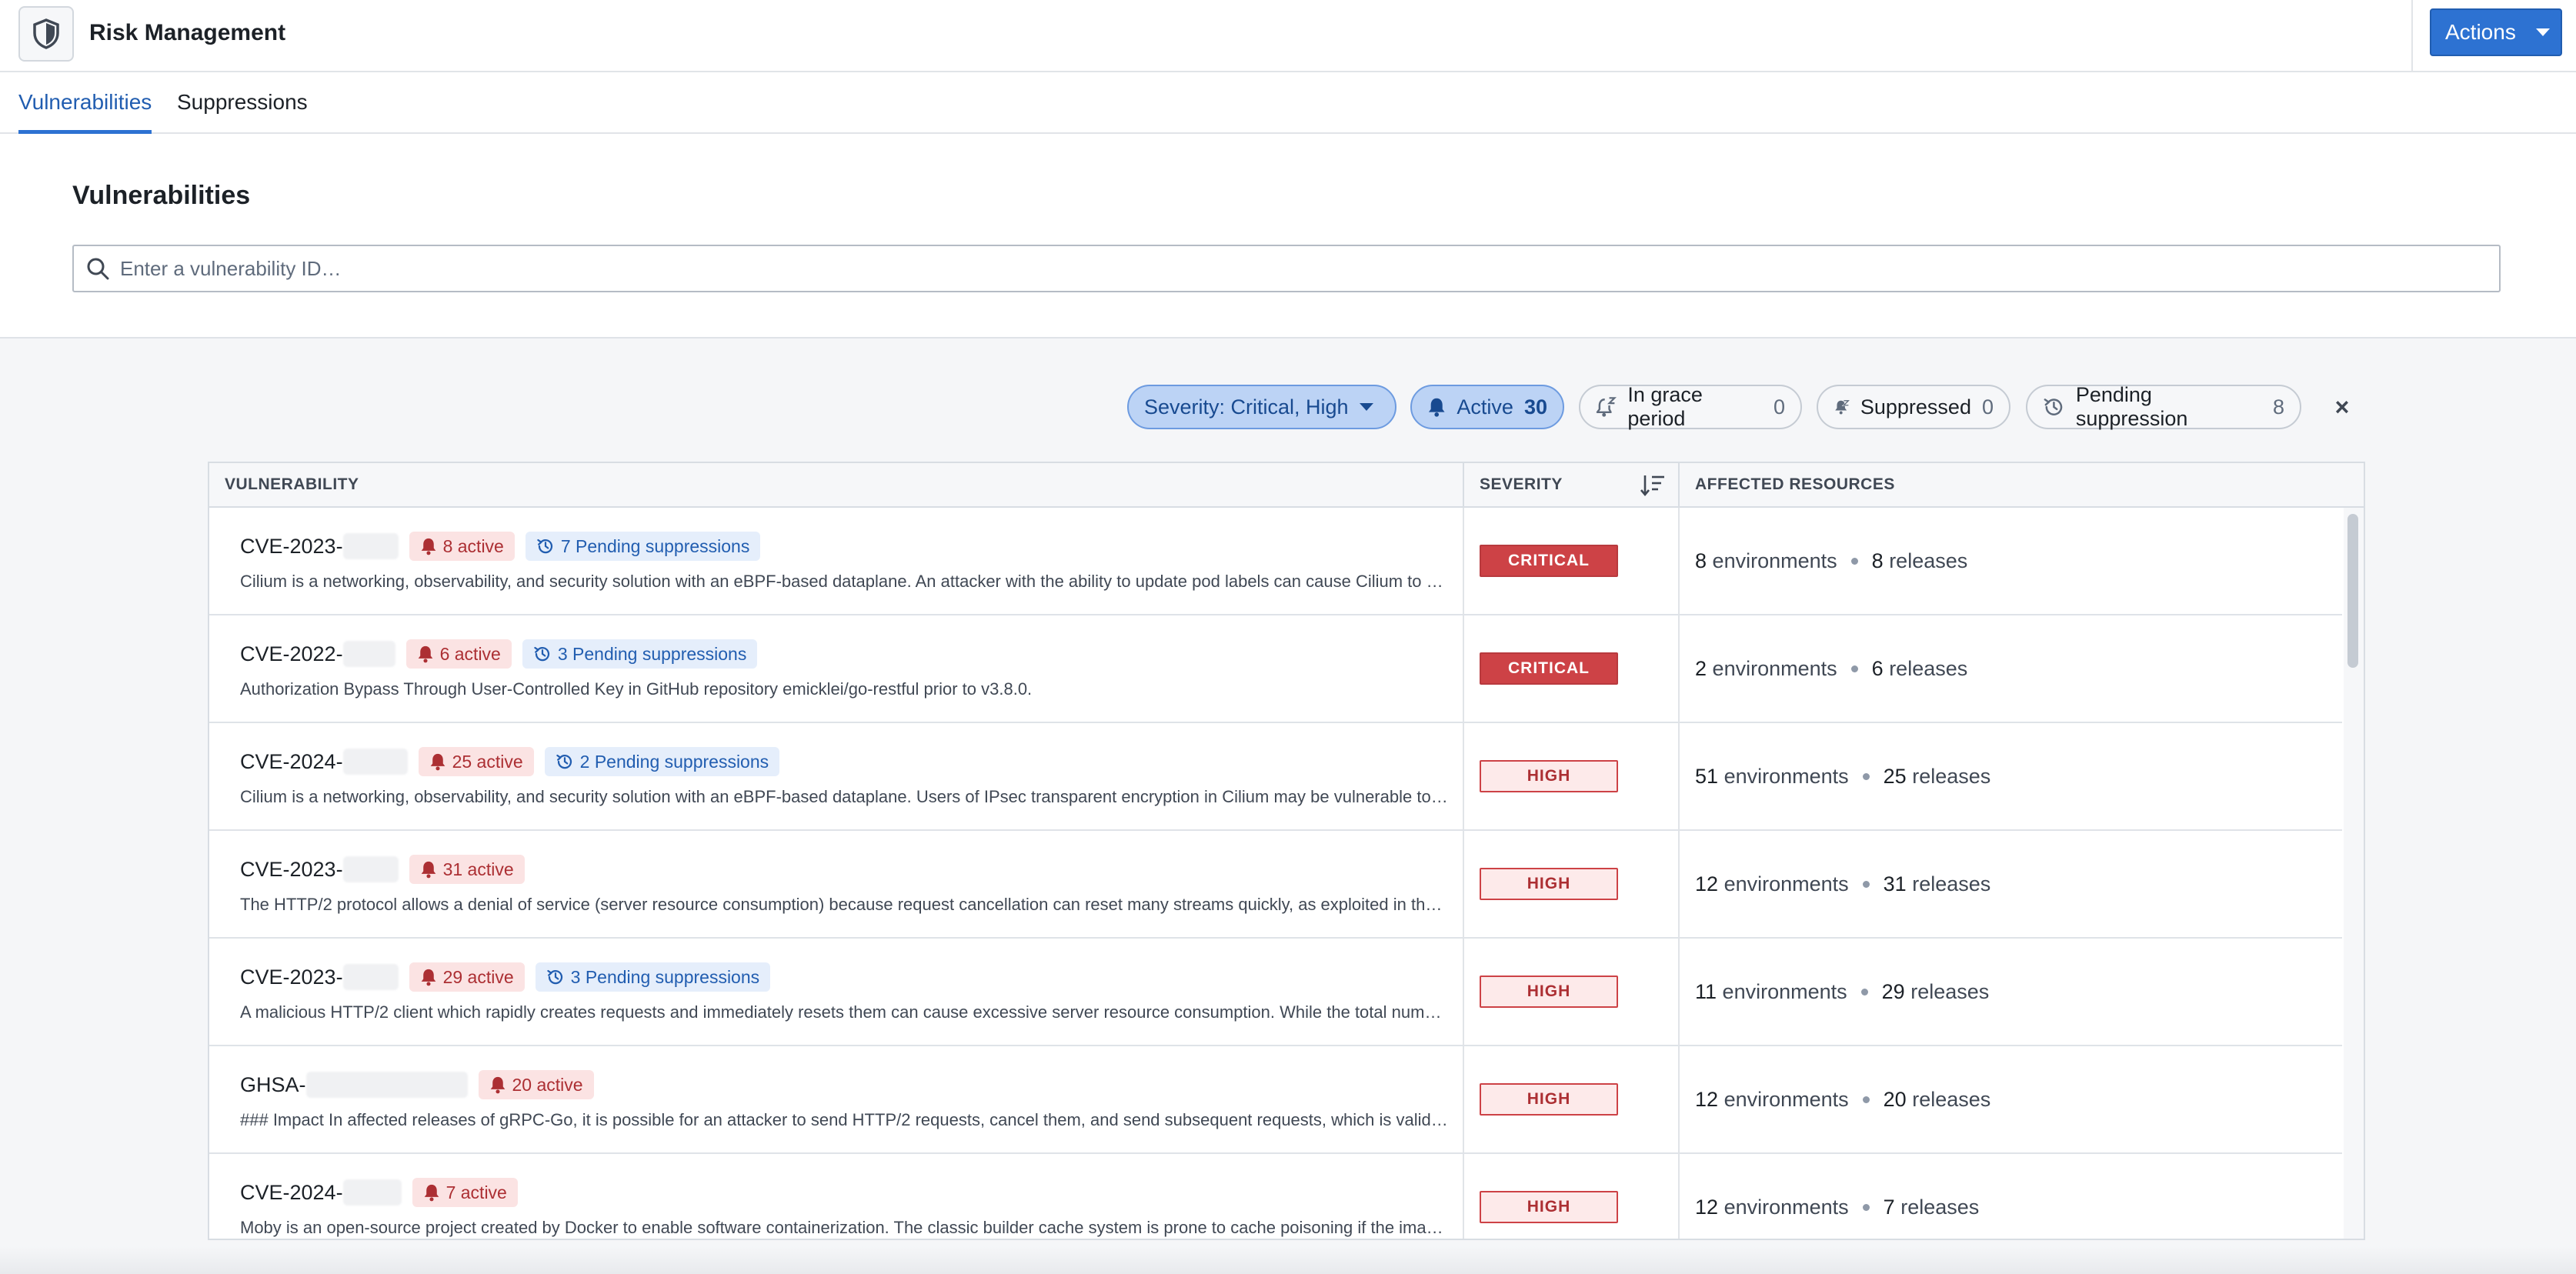 Image resolution: width=2576 pixels, height=1274 pixels. Describe the element at coordinates (2496, 32) in the screenshot. I see `actions-button: Actions` at that location.